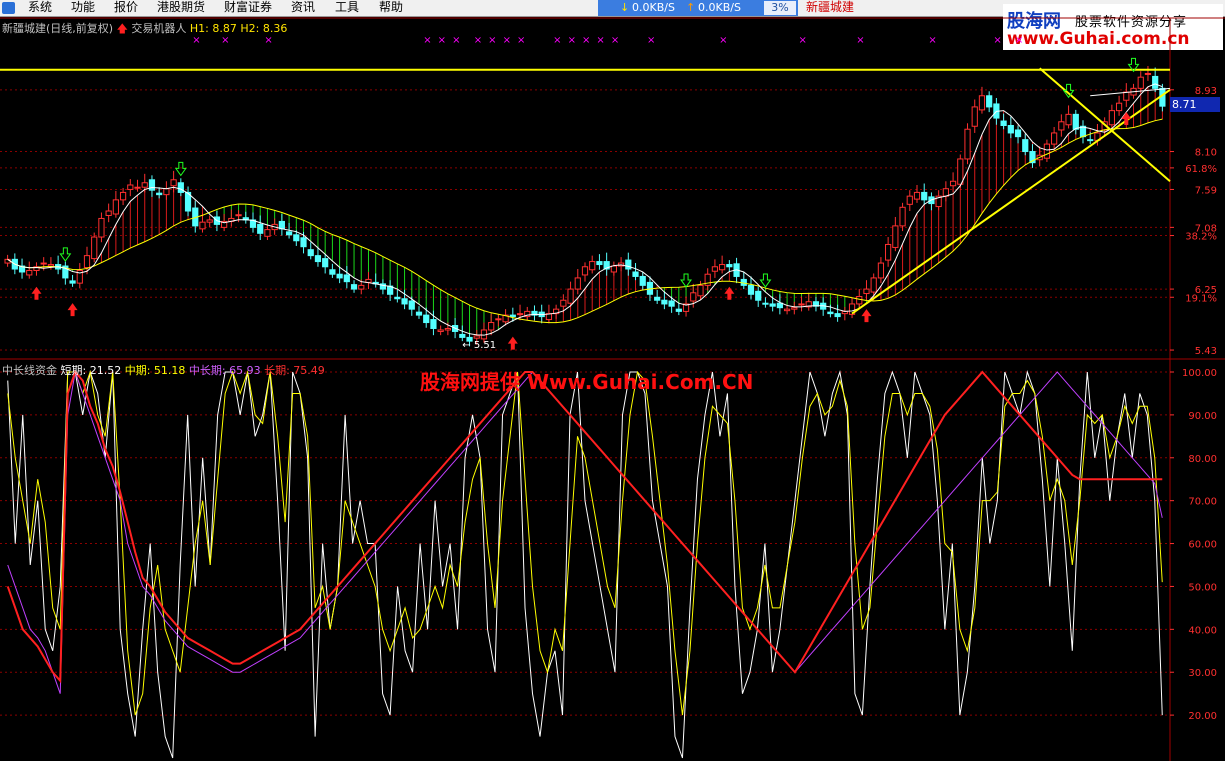 The width and height of the screenshot is (1225, 761). What do you see at coordinates (122, 28) in the screenshot?
I see `robot-arrow-icon: 🡅` at bounding box center [122, 28].